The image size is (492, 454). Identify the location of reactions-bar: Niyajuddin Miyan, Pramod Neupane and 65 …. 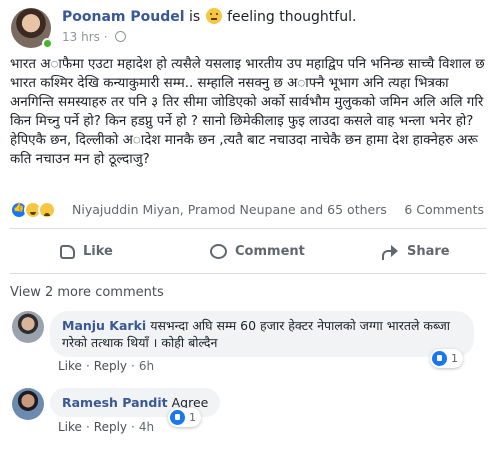
(248, 210).